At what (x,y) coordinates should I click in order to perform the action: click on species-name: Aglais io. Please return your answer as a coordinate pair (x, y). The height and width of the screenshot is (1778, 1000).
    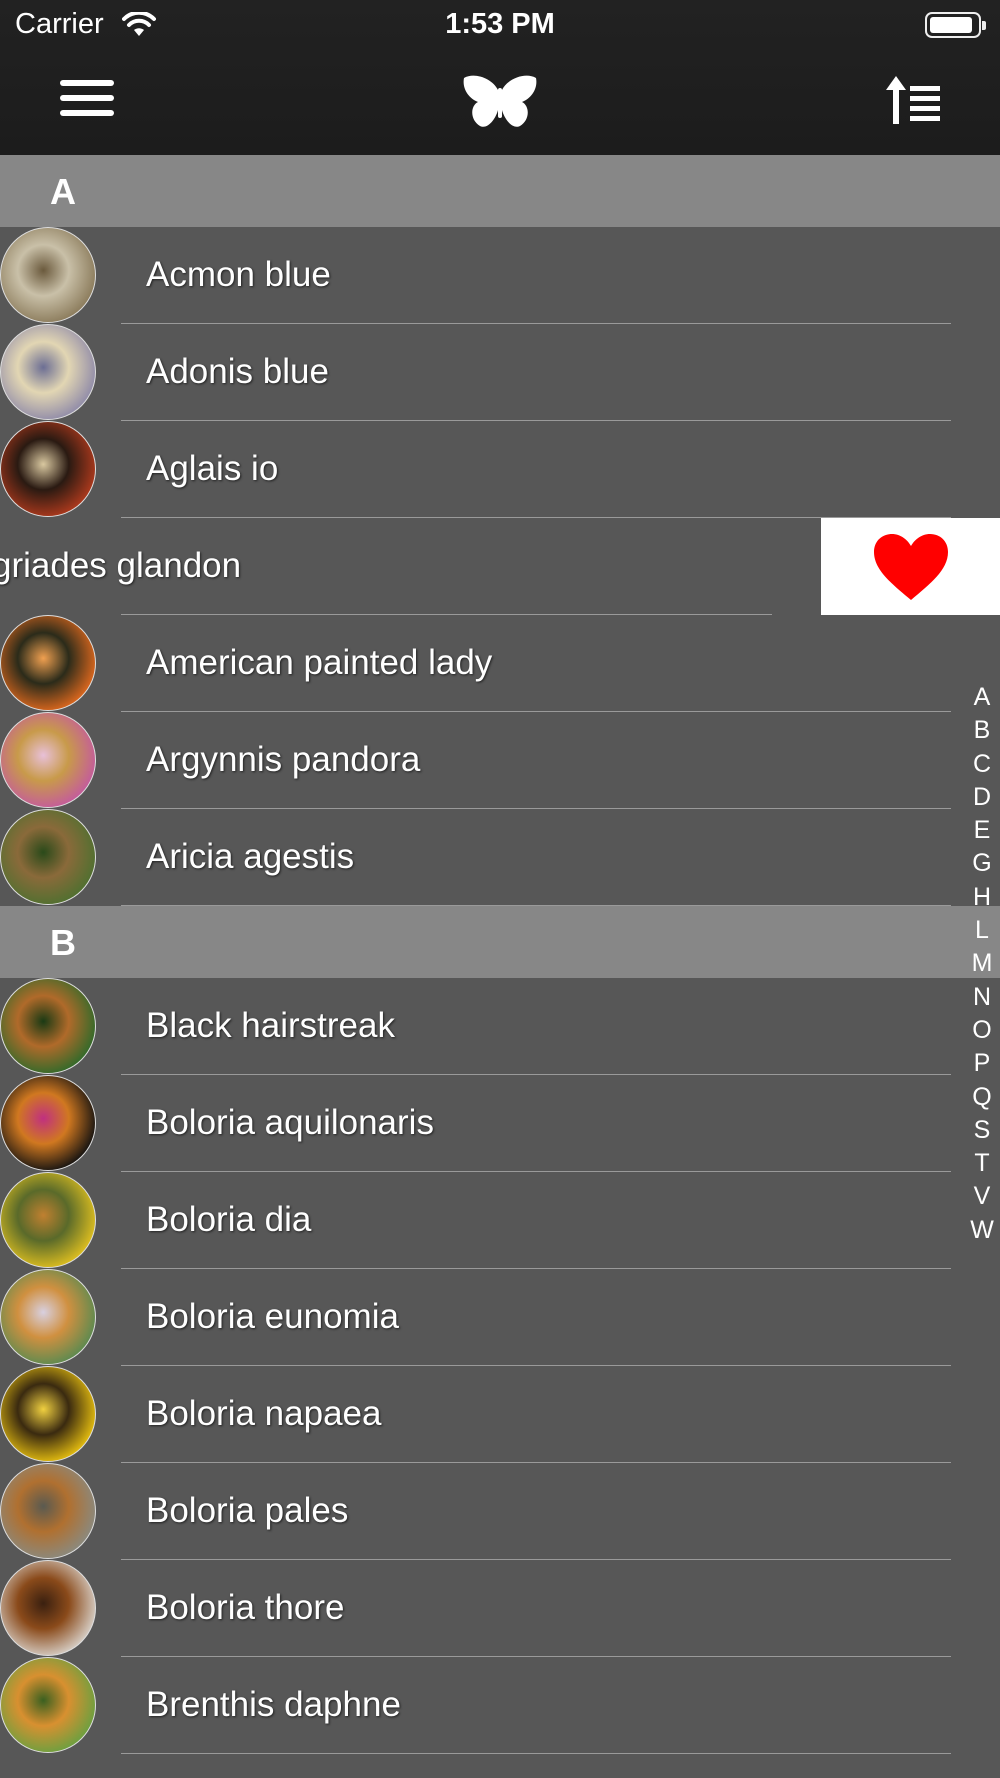
    Looking at the image, I should click on (212, 468).